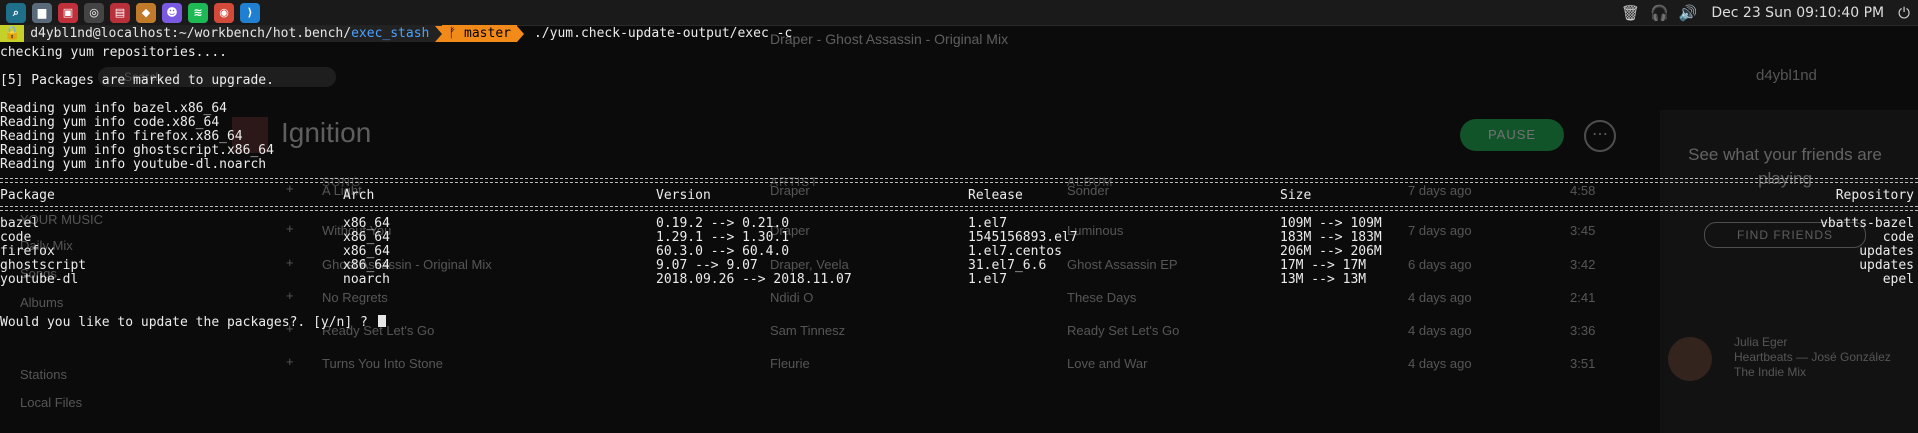 The width and height of the screenshot is (1918, 433). Describe the element at coordinates (68, 12) in the screenshot. I see `terminal-icon: ▣` at that location.